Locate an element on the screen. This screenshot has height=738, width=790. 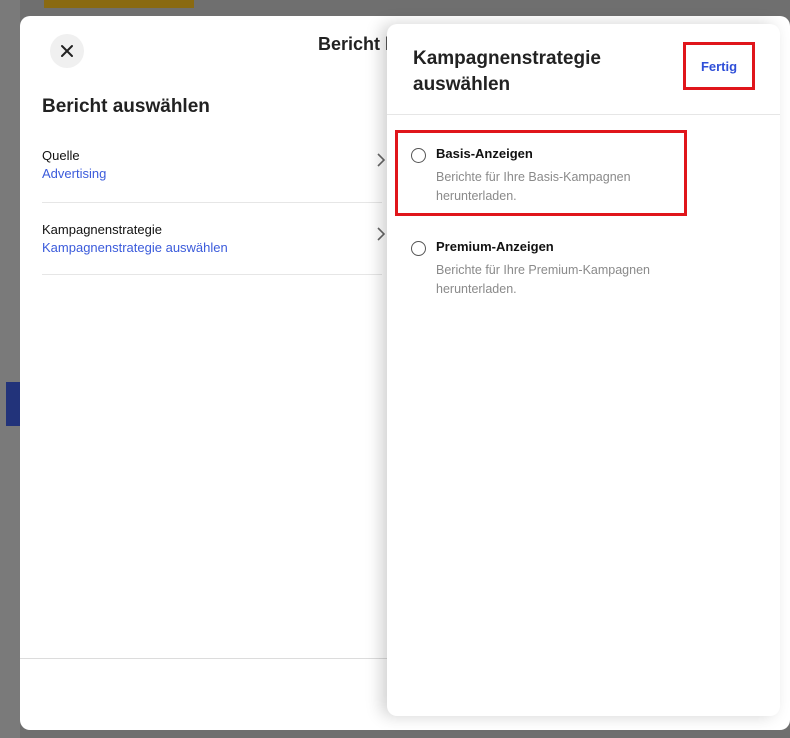
row-label: Quelle is located at coordinates (61, 155).